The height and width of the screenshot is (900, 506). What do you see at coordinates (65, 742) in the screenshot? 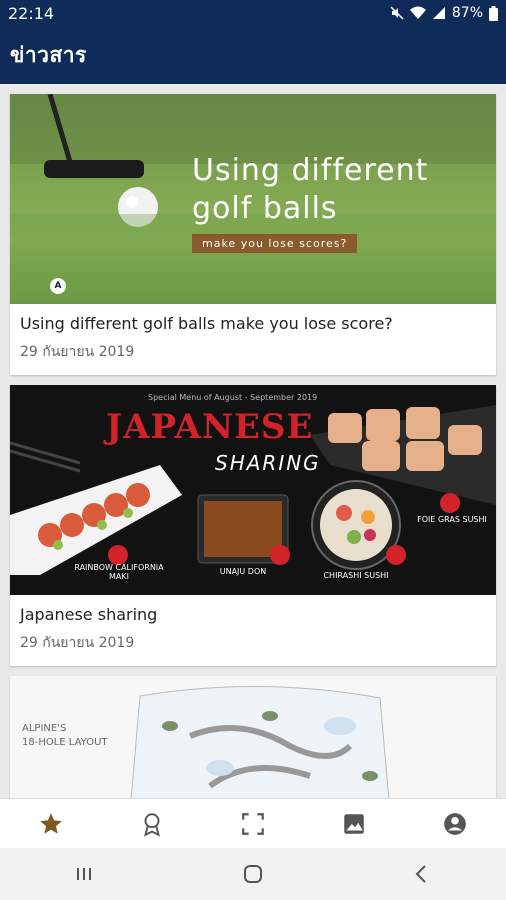
I see `map-title-line2: 18-HOLE LAYOUT` at bounding box center [65, 742].